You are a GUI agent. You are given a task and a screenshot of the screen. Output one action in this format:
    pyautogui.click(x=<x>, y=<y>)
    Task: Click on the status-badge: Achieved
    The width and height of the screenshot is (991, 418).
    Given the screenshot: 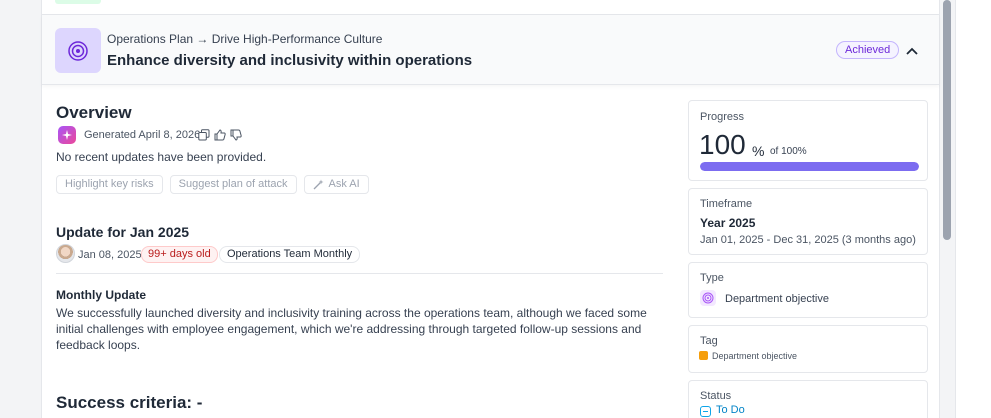 What is the action you would take?
    pyautogui.click(x=868, y=50)
    